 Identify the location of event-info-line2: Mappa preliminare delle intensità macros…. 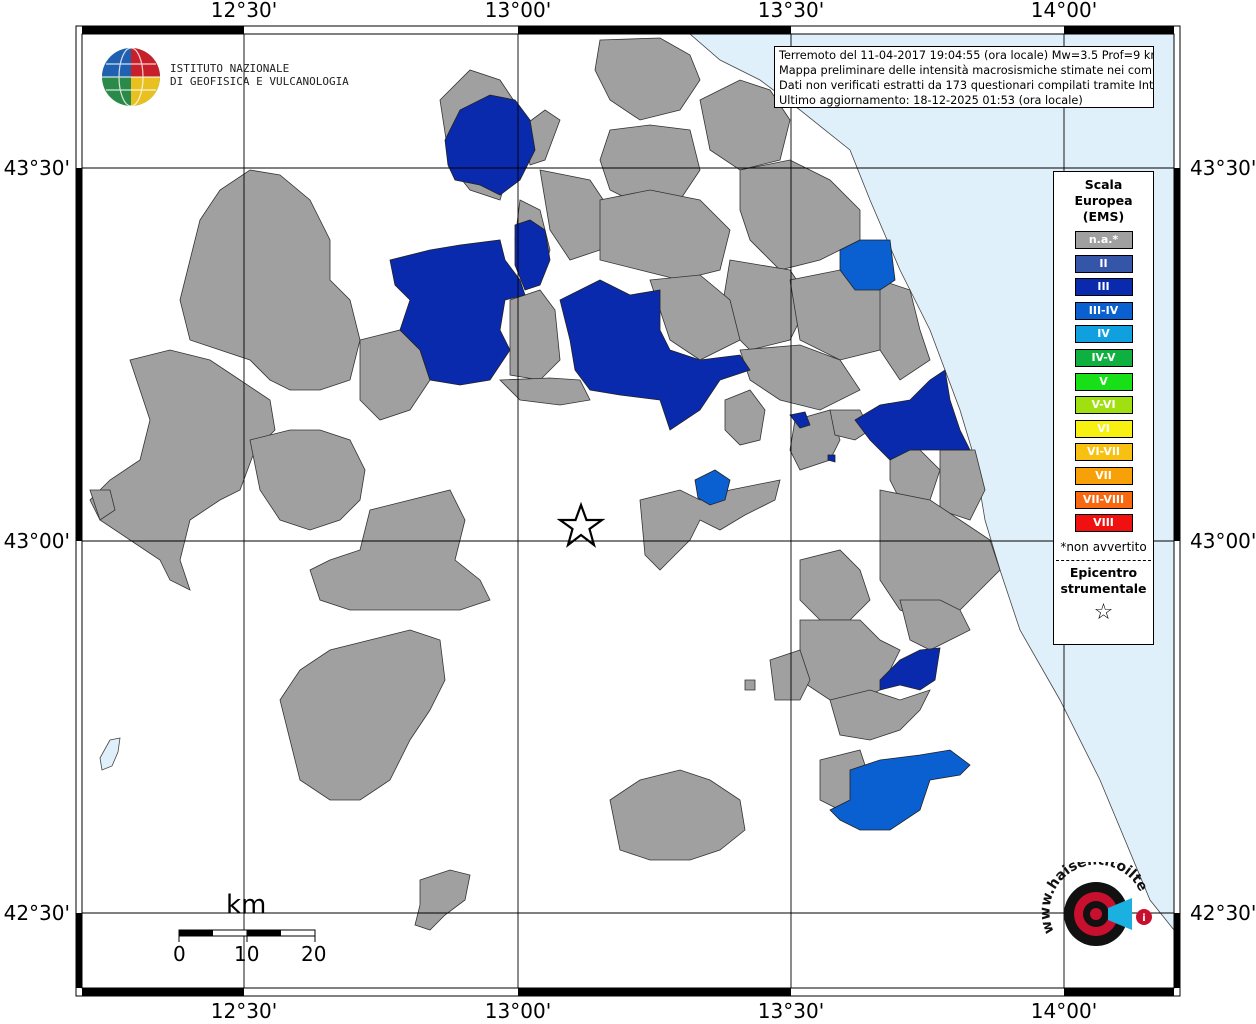
(966, 70).